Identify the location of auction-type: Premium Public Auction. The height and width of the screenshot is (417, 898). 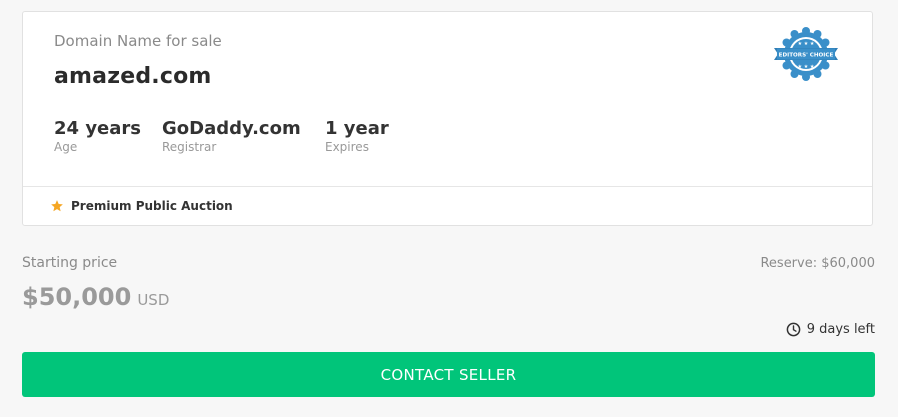
(141, 206).